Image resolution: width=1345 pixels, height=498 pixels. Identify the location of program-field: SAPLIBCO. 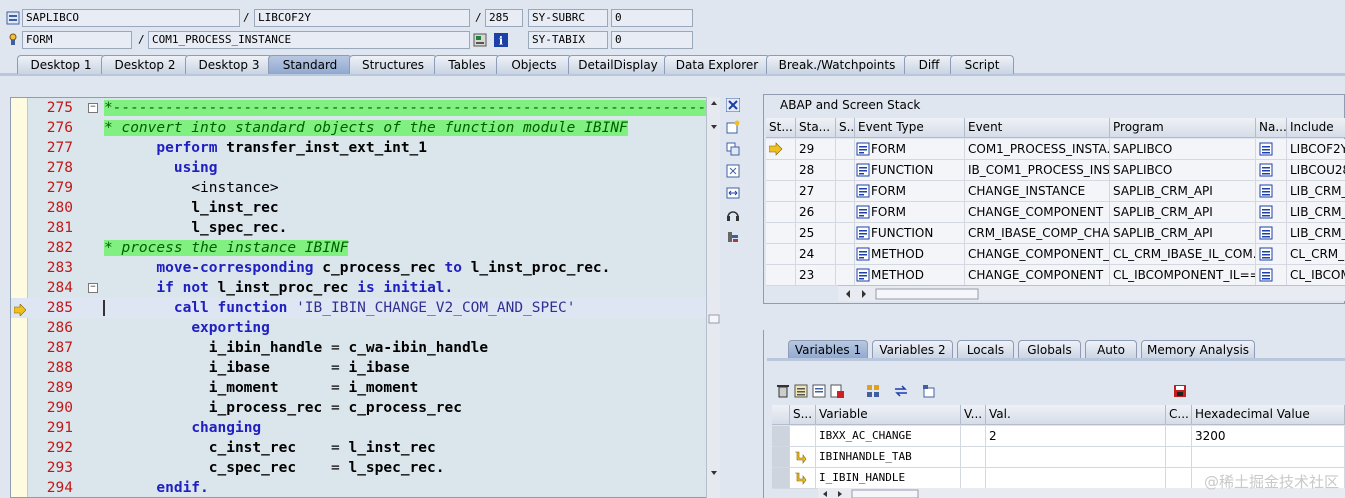
(131, 18).